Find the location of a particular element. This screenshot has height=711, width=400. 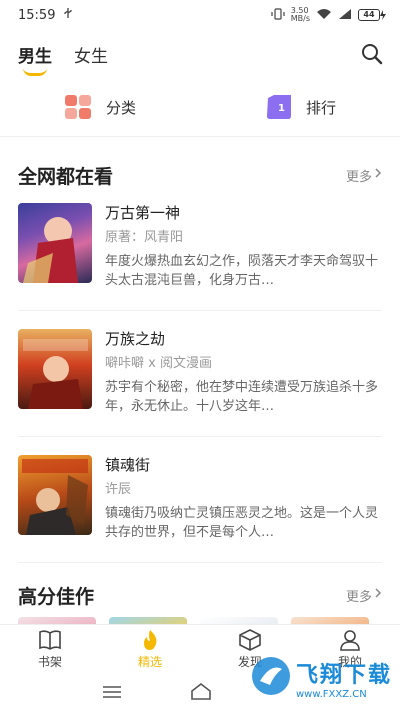

trending-section-header: 全网都在看 更多 is located at coordinates (200, 175).